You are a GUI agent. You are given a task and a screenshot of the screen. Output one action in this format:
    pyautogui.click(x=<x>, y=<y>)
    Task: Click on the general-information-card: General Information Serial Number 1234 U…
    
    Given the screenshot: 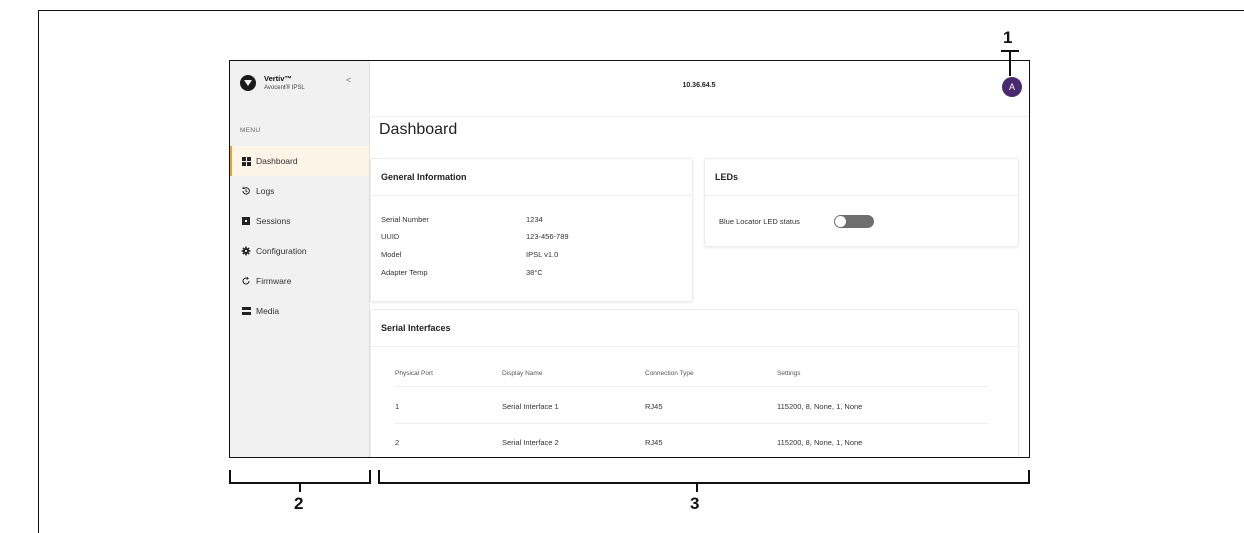 What is the action you would take?
    pyautogui.click(x=531, y=230)
    